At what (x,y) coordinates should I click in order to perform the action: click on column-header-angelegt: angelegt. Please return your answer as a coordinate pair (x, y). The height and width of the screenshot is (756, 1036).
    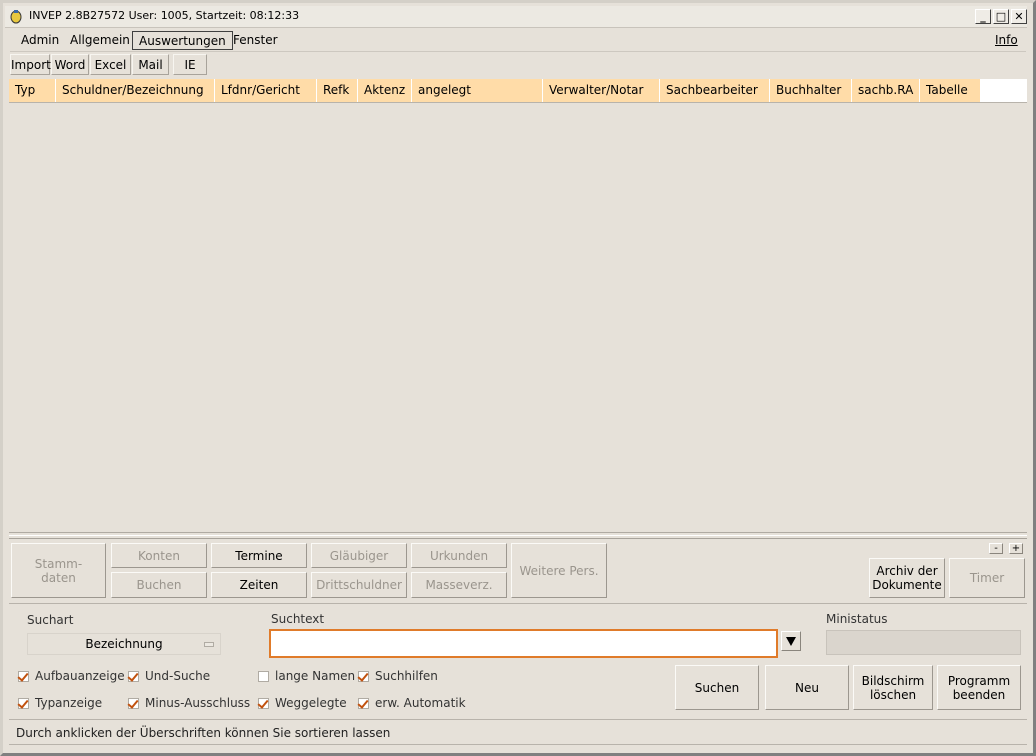
    Looking at the image, I should click on (477, 90).